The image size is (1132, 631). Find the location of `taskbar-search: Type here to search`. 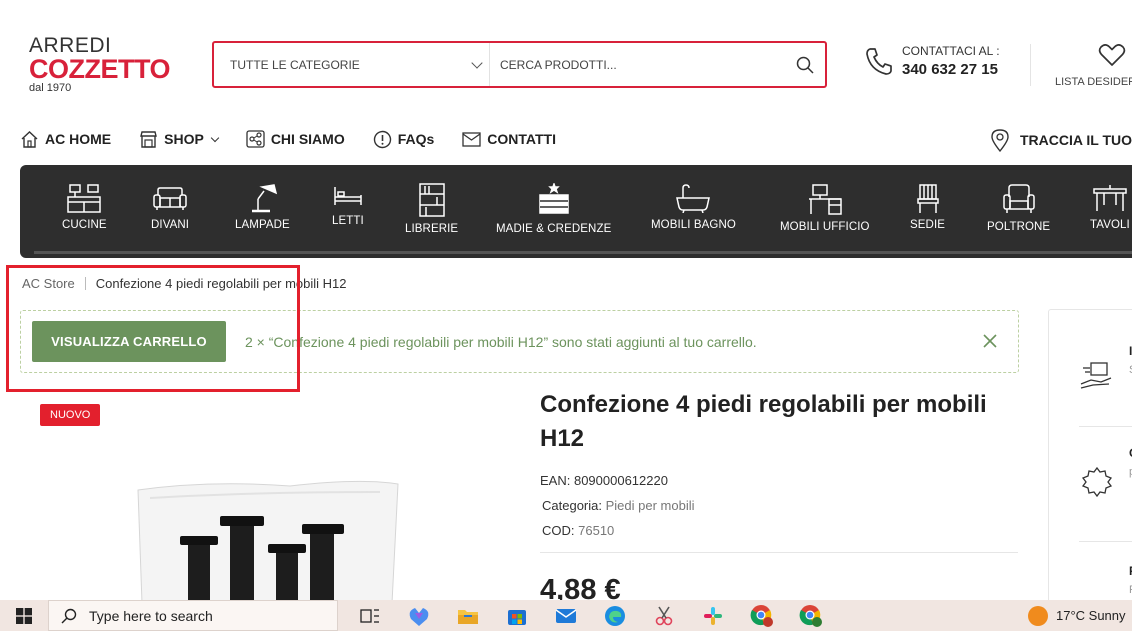

taskbar-search: Type here to search is located at coordinates (193, 615).